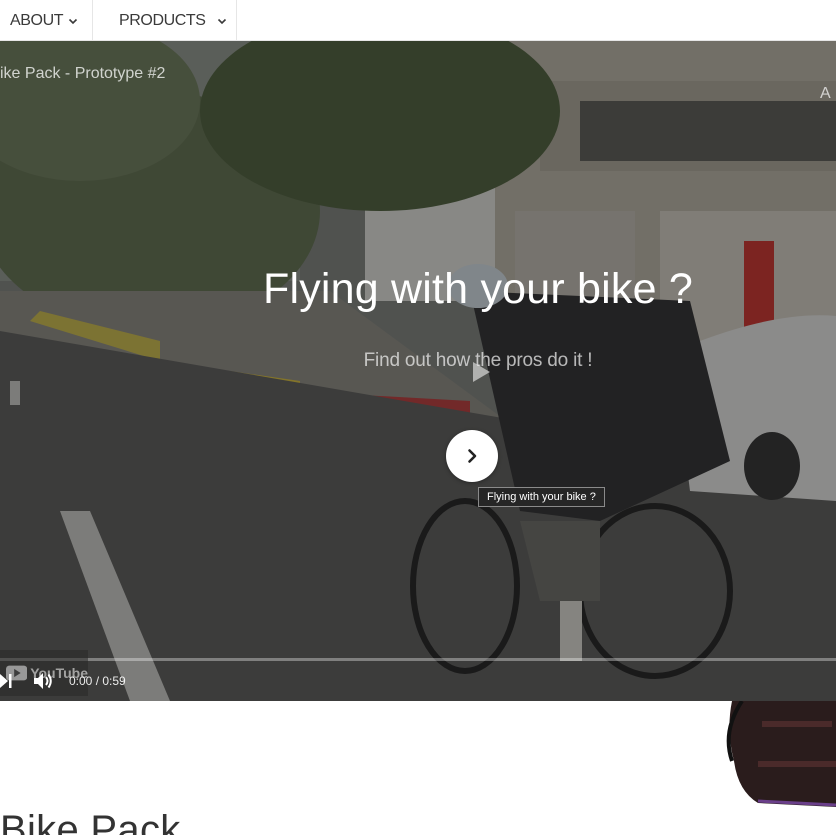  I want to click on next-button, so click(472, 456).